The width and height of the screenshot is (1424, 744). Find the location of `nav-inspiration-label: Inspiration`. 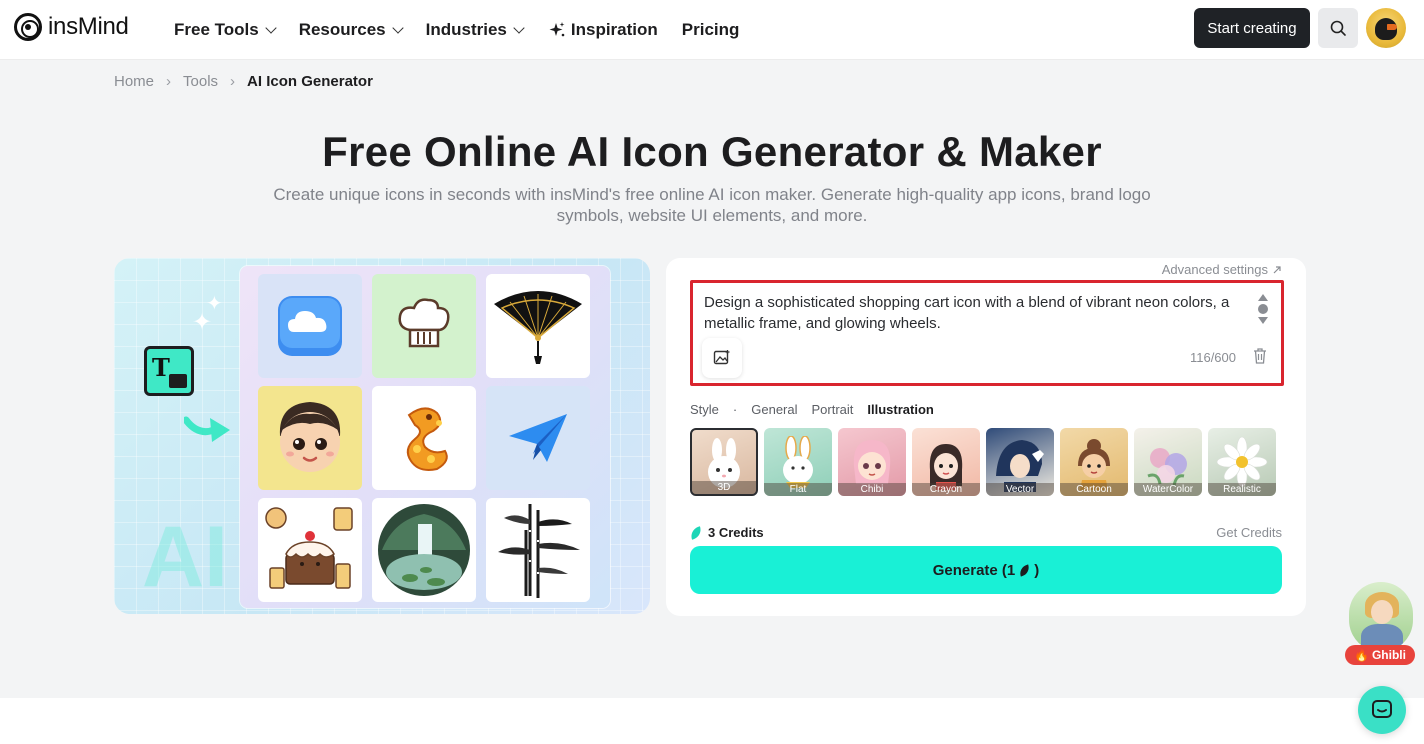

nav-inspiration-label: Inspiration is located at coordinates (614, 29).